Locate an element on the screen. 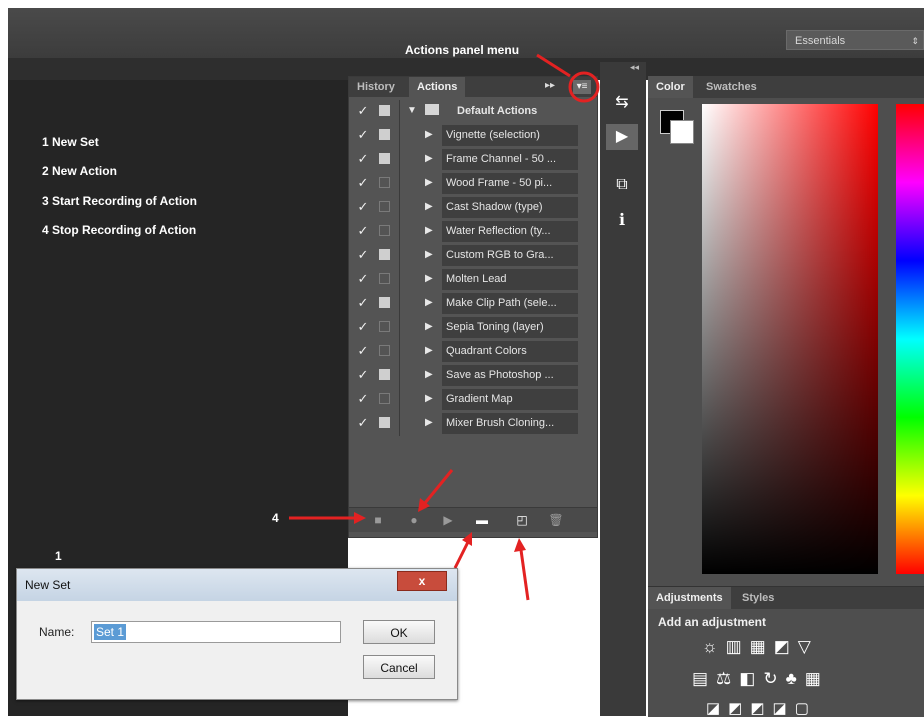 The height and width of the screenshot is (717, 924). actions-play-icon: ▶ is located at coordinates (622, 137).